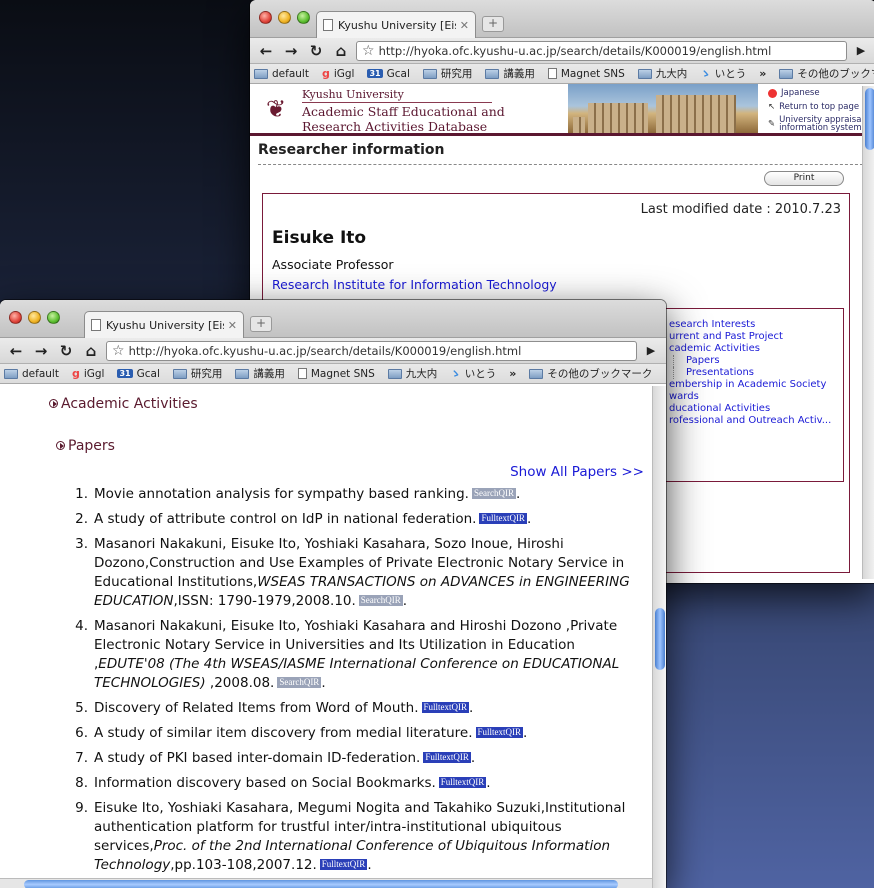 Image resolution: width=874 pixels, height=888 pixels. What do you see at coordinates (394, 373) in the screenshot?
I see `folder-icon` at bounding box center [394, 373].